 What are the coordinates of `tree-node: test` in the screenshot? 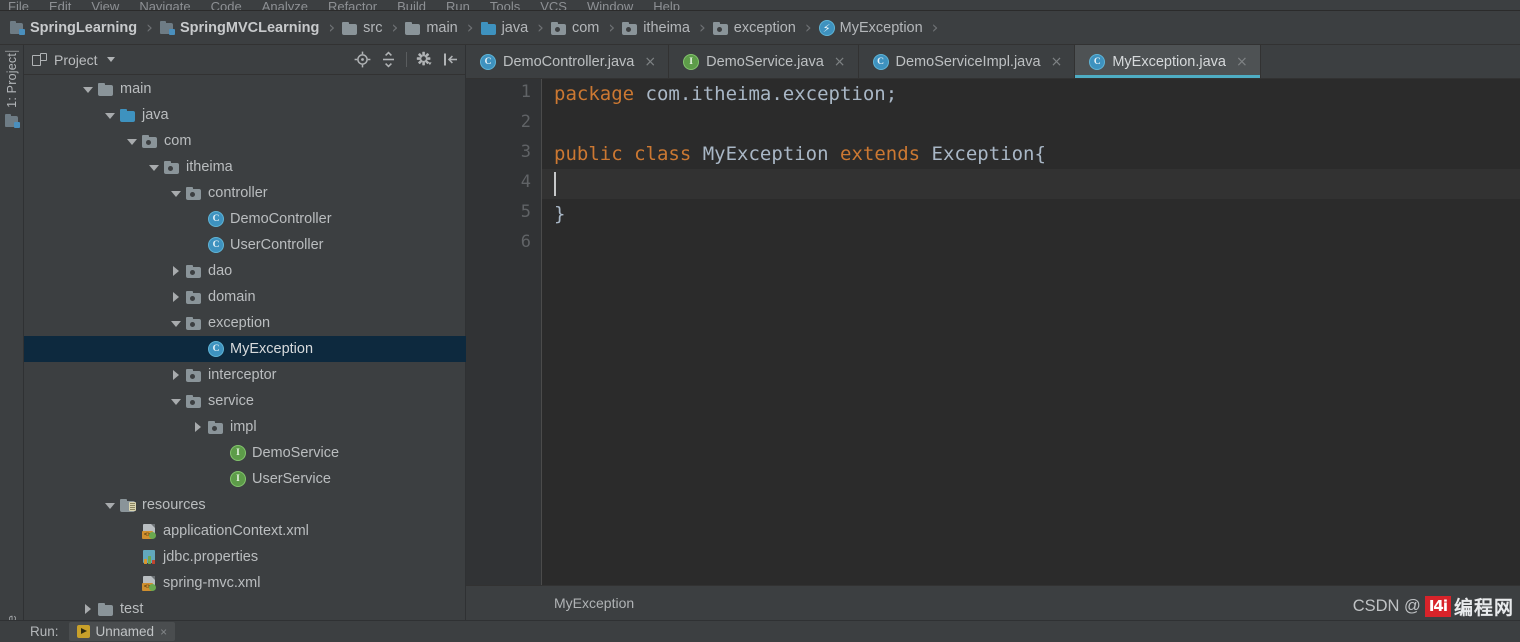 It's located at (245, 608).